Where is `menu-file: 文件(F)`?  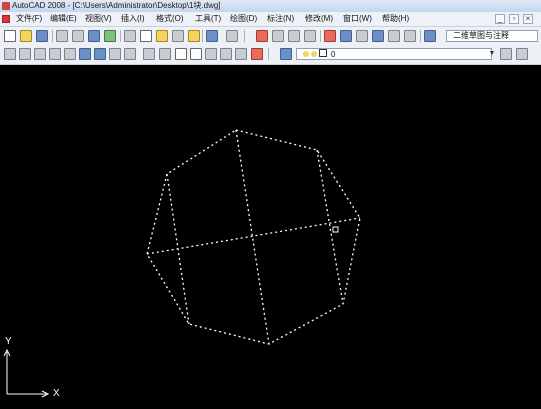
menu-file: 文件(F) is located at coordinates (29, 19).